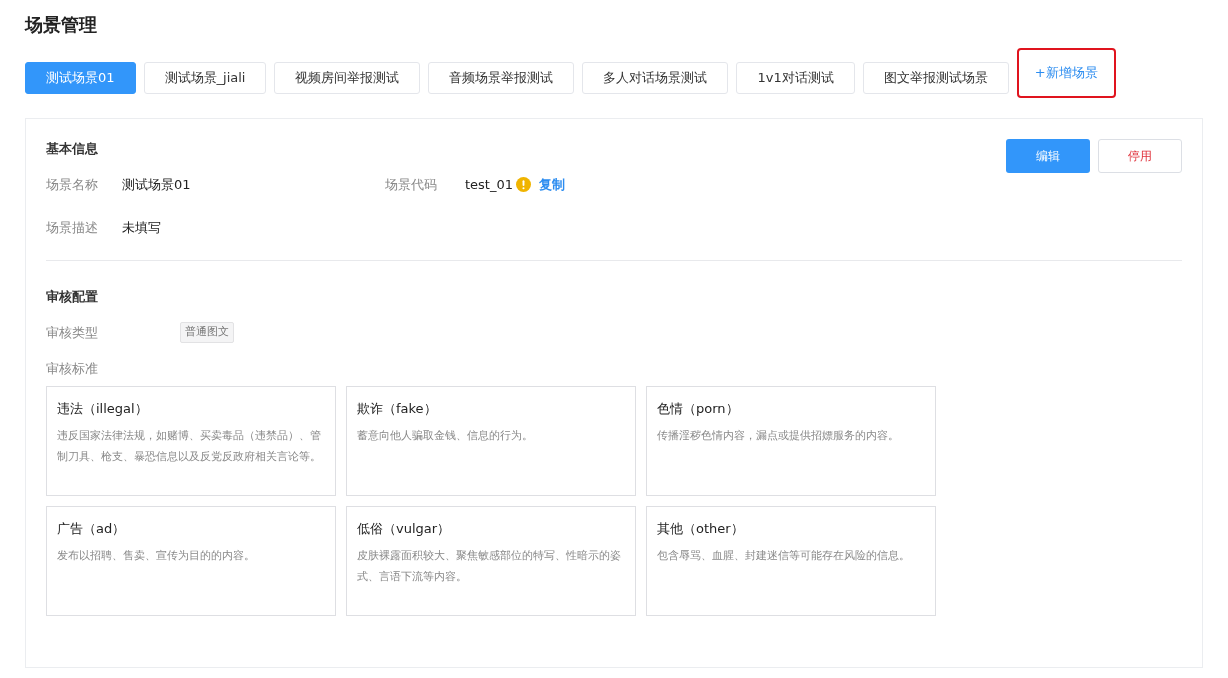 The image size is (1228, 678). I want to click on type-tag: 普通图文, so click(207, 332).